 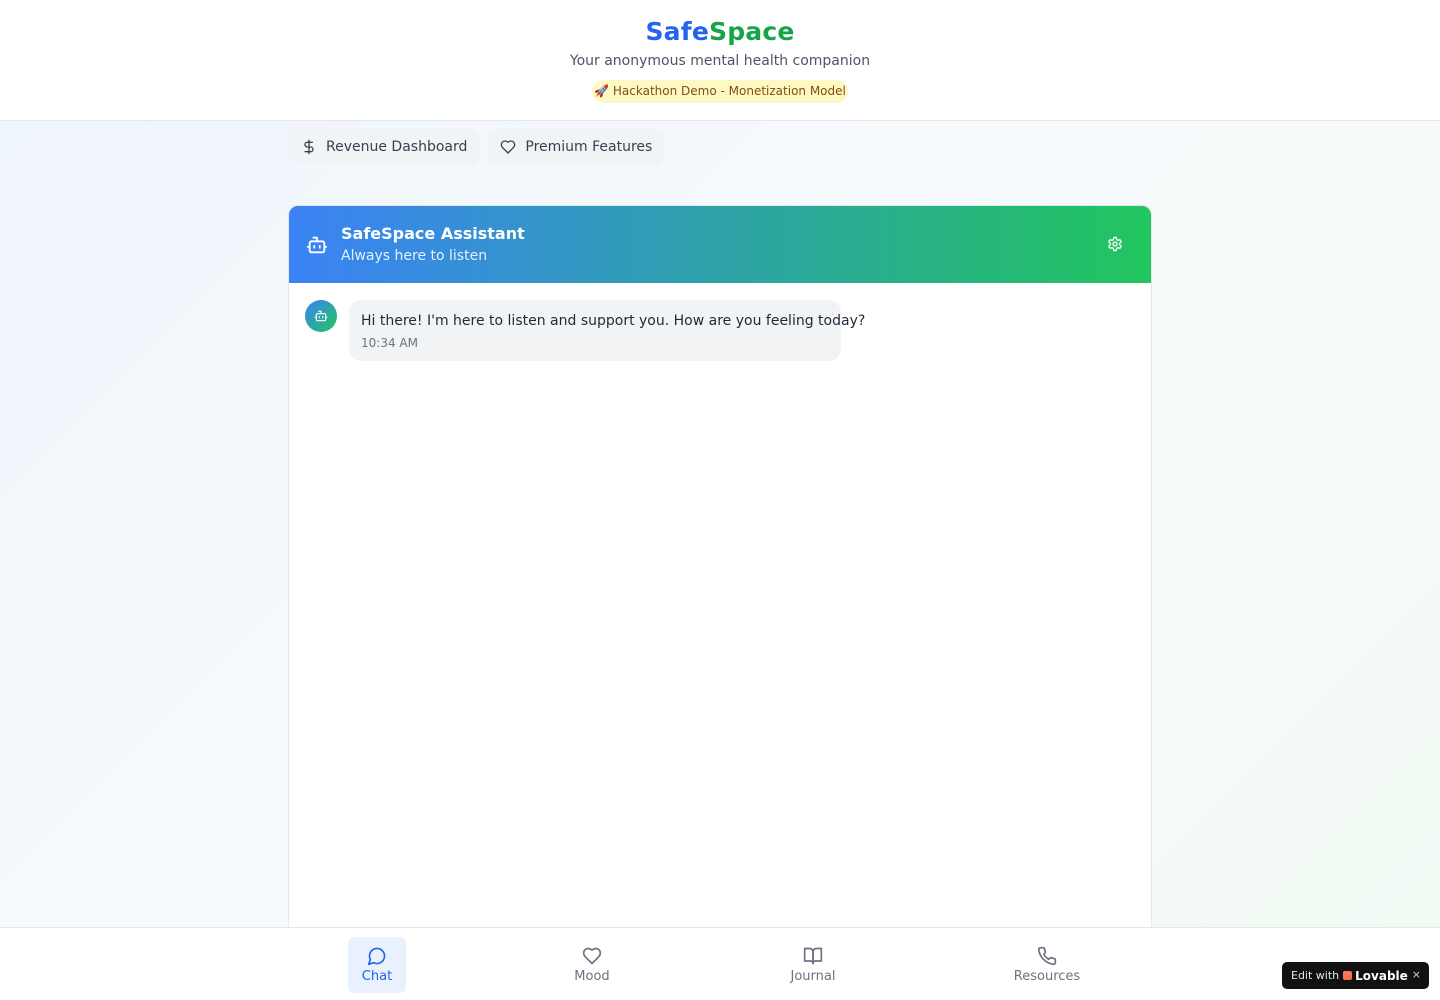 I want to click on nav-chat: Chat, so click(x=377, y=965).